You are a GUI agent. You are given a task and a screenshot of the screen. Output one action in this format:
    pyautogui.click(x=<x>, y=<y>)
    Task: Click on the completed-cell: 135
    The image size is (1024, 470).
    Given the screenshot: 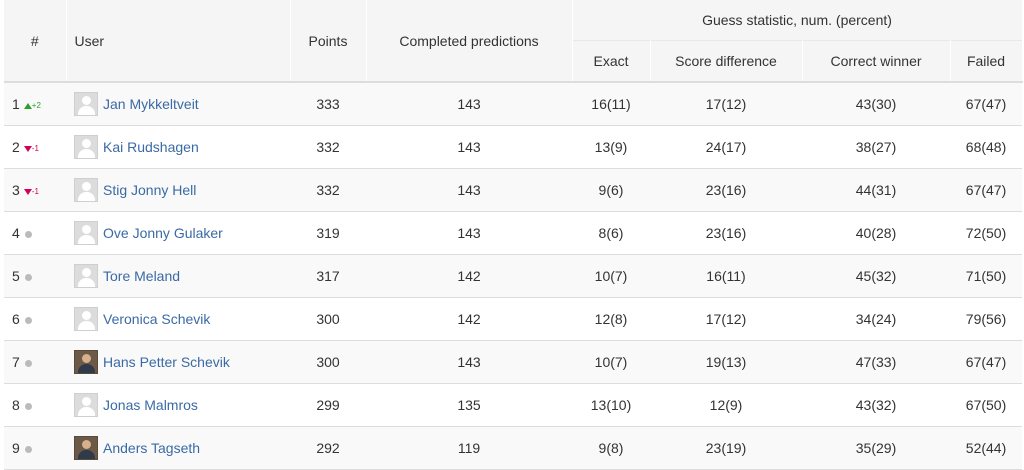 What is the action you would take?
    pyautogui.click(x=469, y=405)
    